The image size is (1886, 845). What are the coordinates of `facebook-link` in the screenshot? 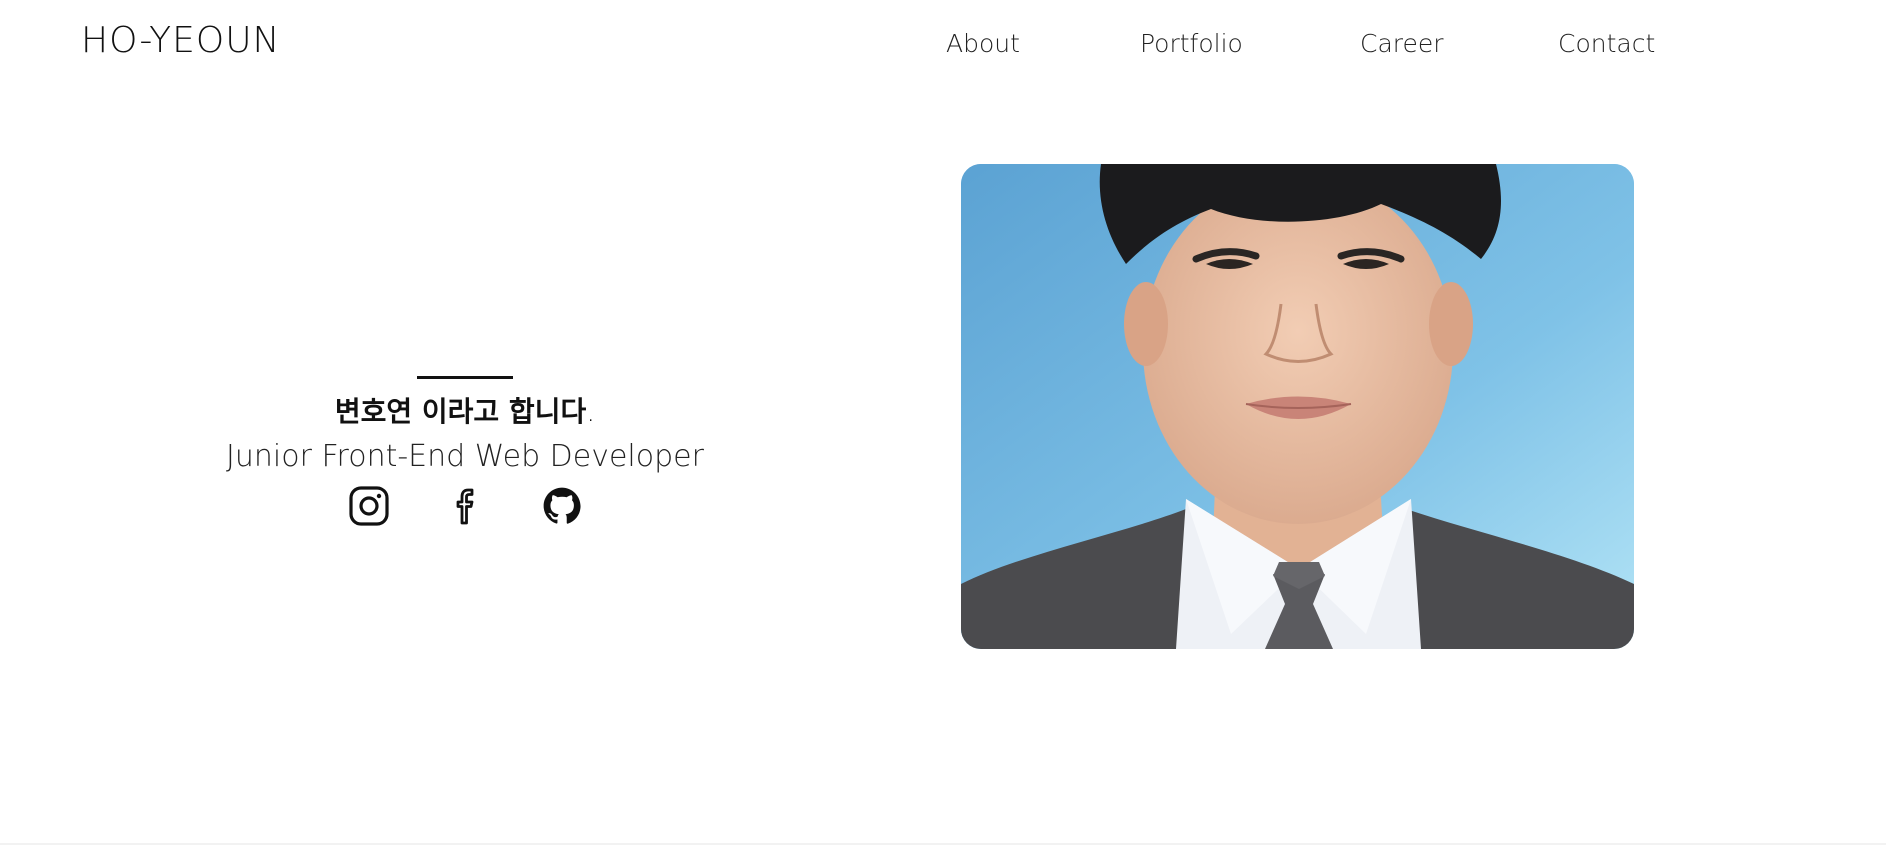 It's located at (466, 506).